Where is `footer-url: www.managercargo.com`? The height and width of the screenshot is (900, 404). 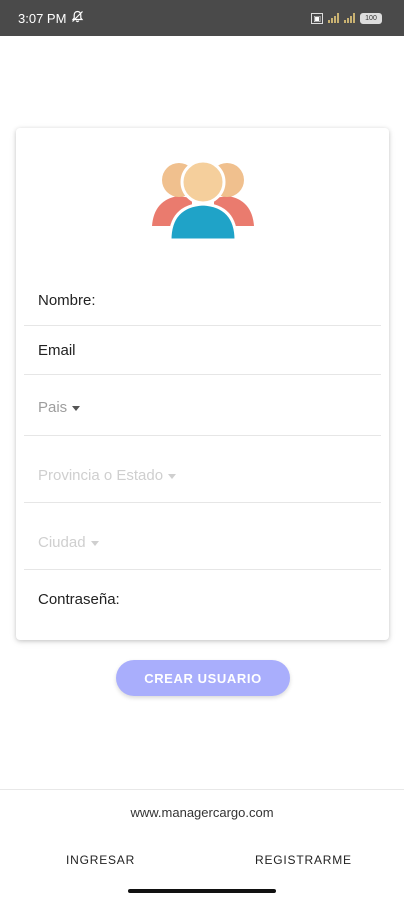
footer-url: www.managercargo.com is located at coordinates (202, 812).